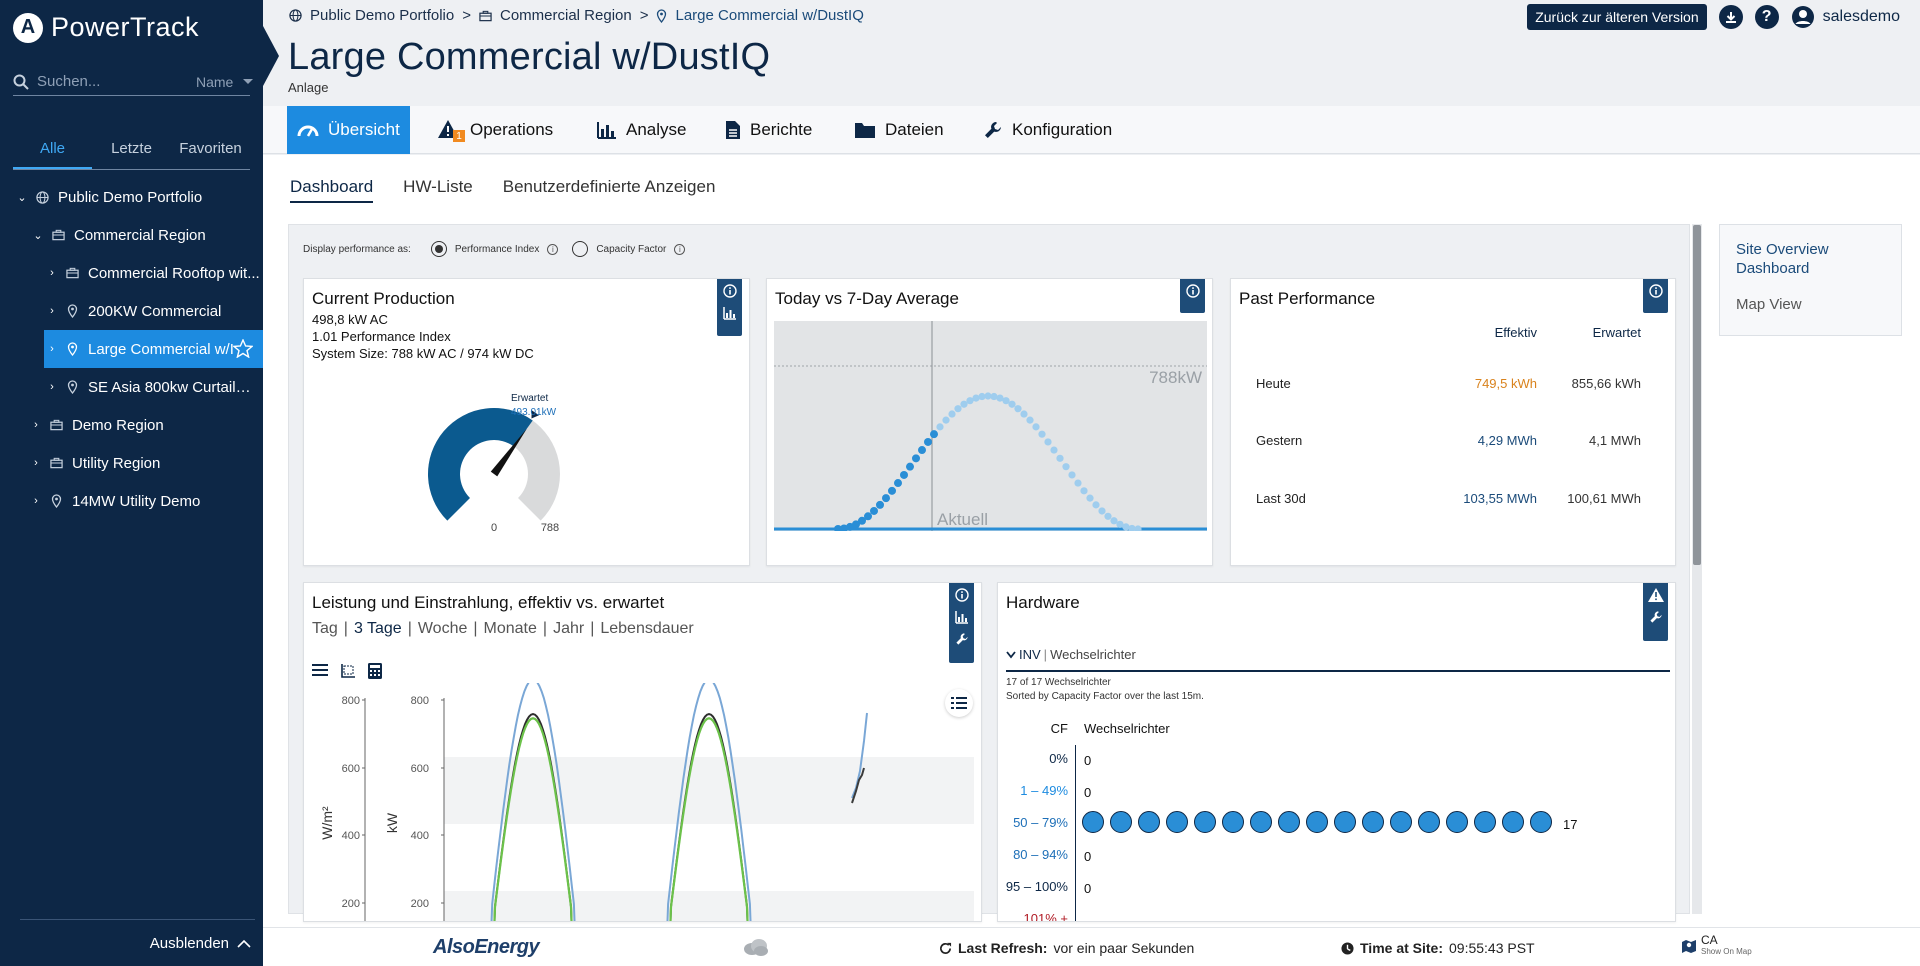 Image resolution: width=1920 pixels, height=966 pixels. Describe the element at coordinates (609, 190) in the screenshot. I see `subtab-custom-views: Benutzerdefinierte Anzeigen` at that location.